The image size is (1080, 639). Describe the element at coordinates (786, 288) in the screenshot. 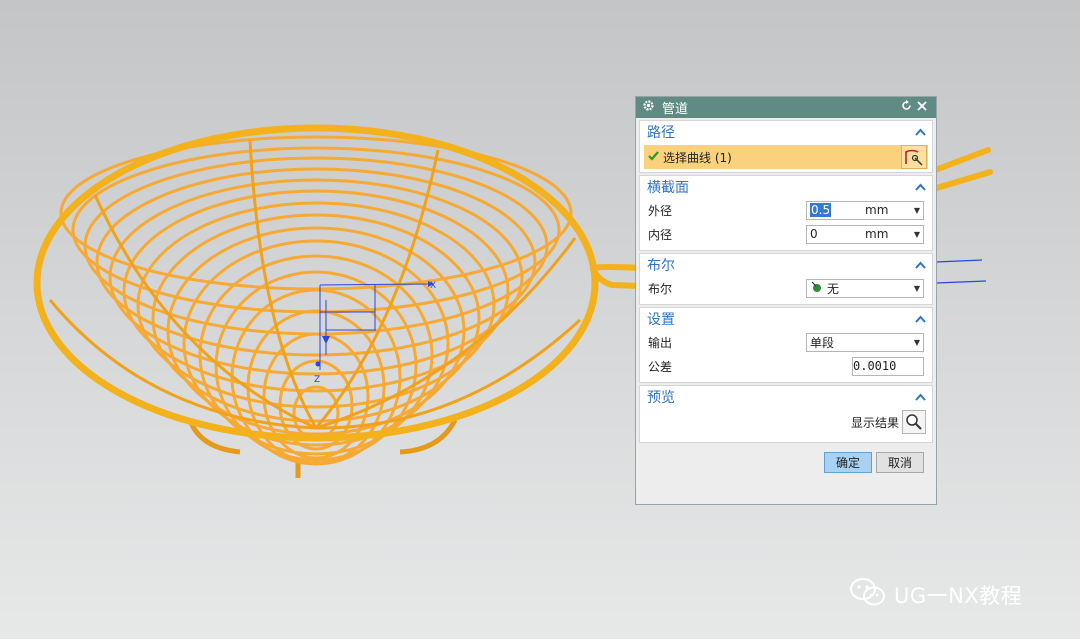

I see `boolean-row: 布尔 无 ▼` at that location.